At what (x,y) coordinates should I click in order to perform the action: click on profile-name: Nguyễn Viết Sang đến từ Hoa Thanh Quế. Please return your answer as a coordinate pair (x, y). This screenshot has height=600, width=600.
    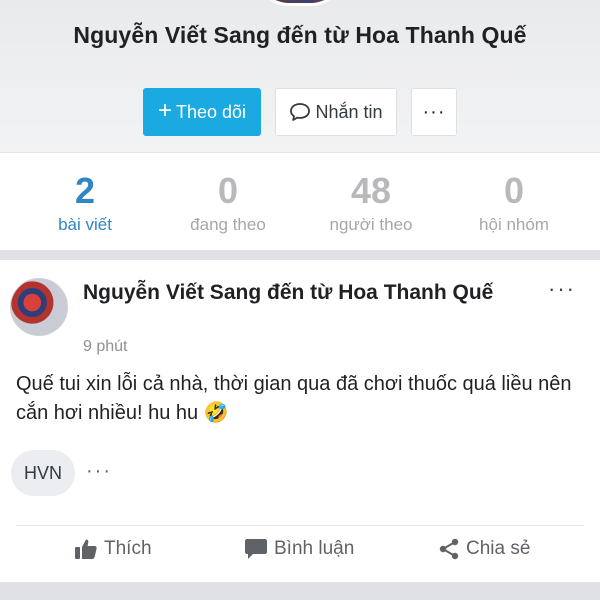
    Looking at the image, I should click on (300, 35).